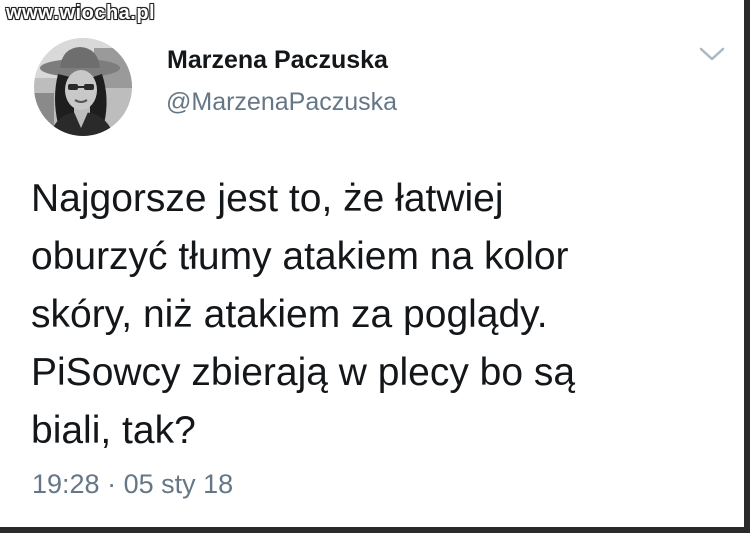 The image size is (750, 533). Describe the element at coordinates (747, 266) in the screenshot. I see `frame-border-right` at that location.